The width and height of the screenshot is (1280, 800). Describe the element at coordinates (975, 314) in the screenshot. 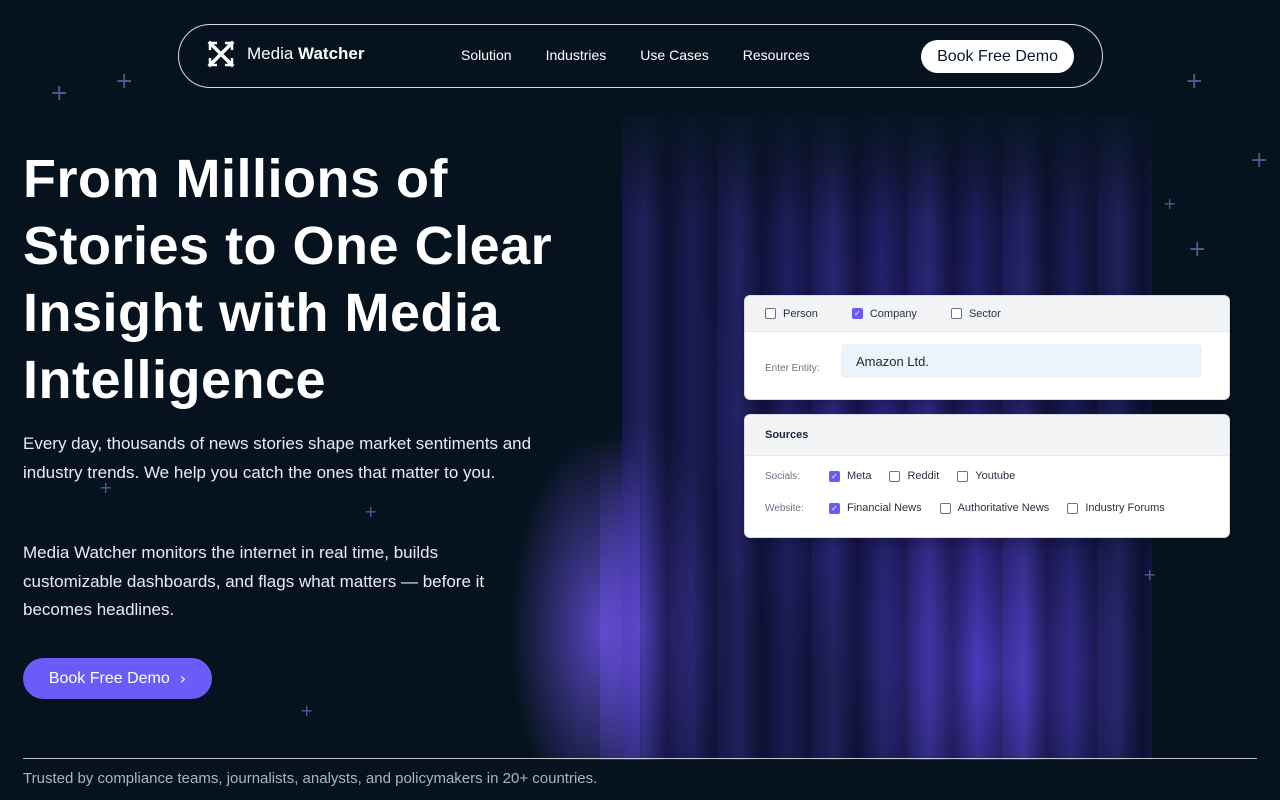

I see `entity-type-sector: Sector` at that location.